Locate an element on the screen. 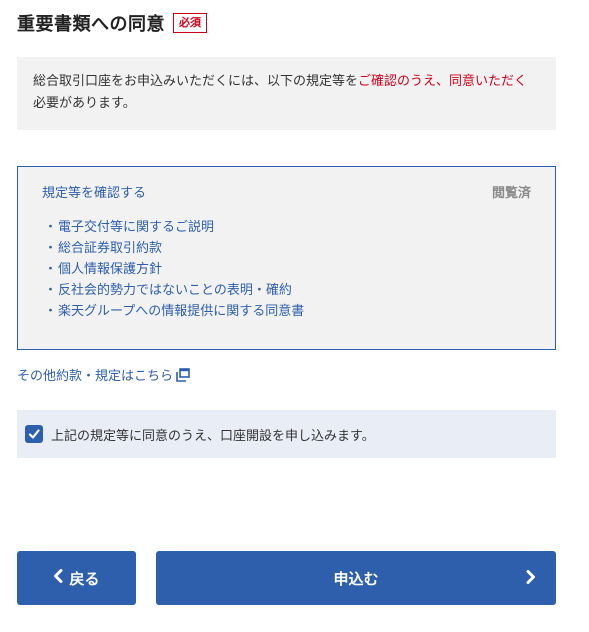 This screenshot has width=589, height=632. chevron-left-icon is located at coordinates (58, 578).